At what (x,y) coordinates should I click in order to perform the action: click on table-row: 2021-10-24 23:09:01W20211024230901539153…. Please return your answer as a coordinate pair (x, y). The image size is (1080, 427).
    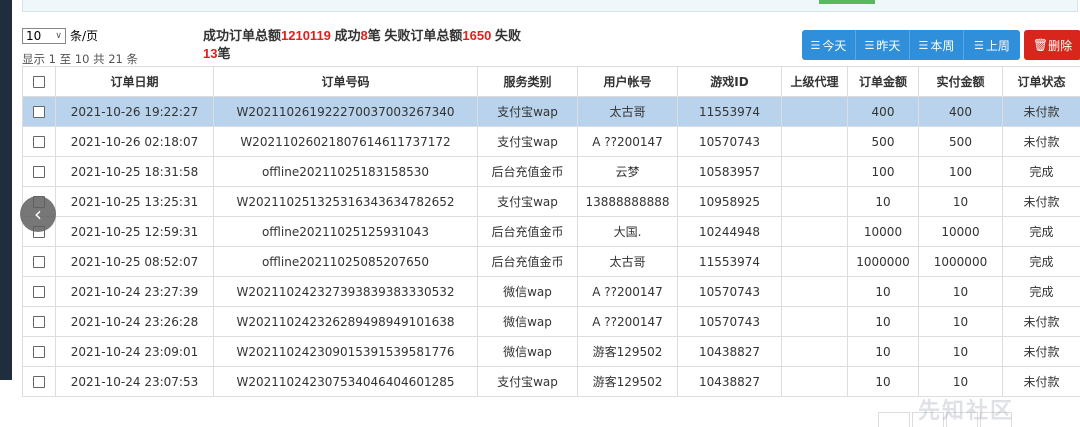
    Looking at the image, I should click on (551, 352).